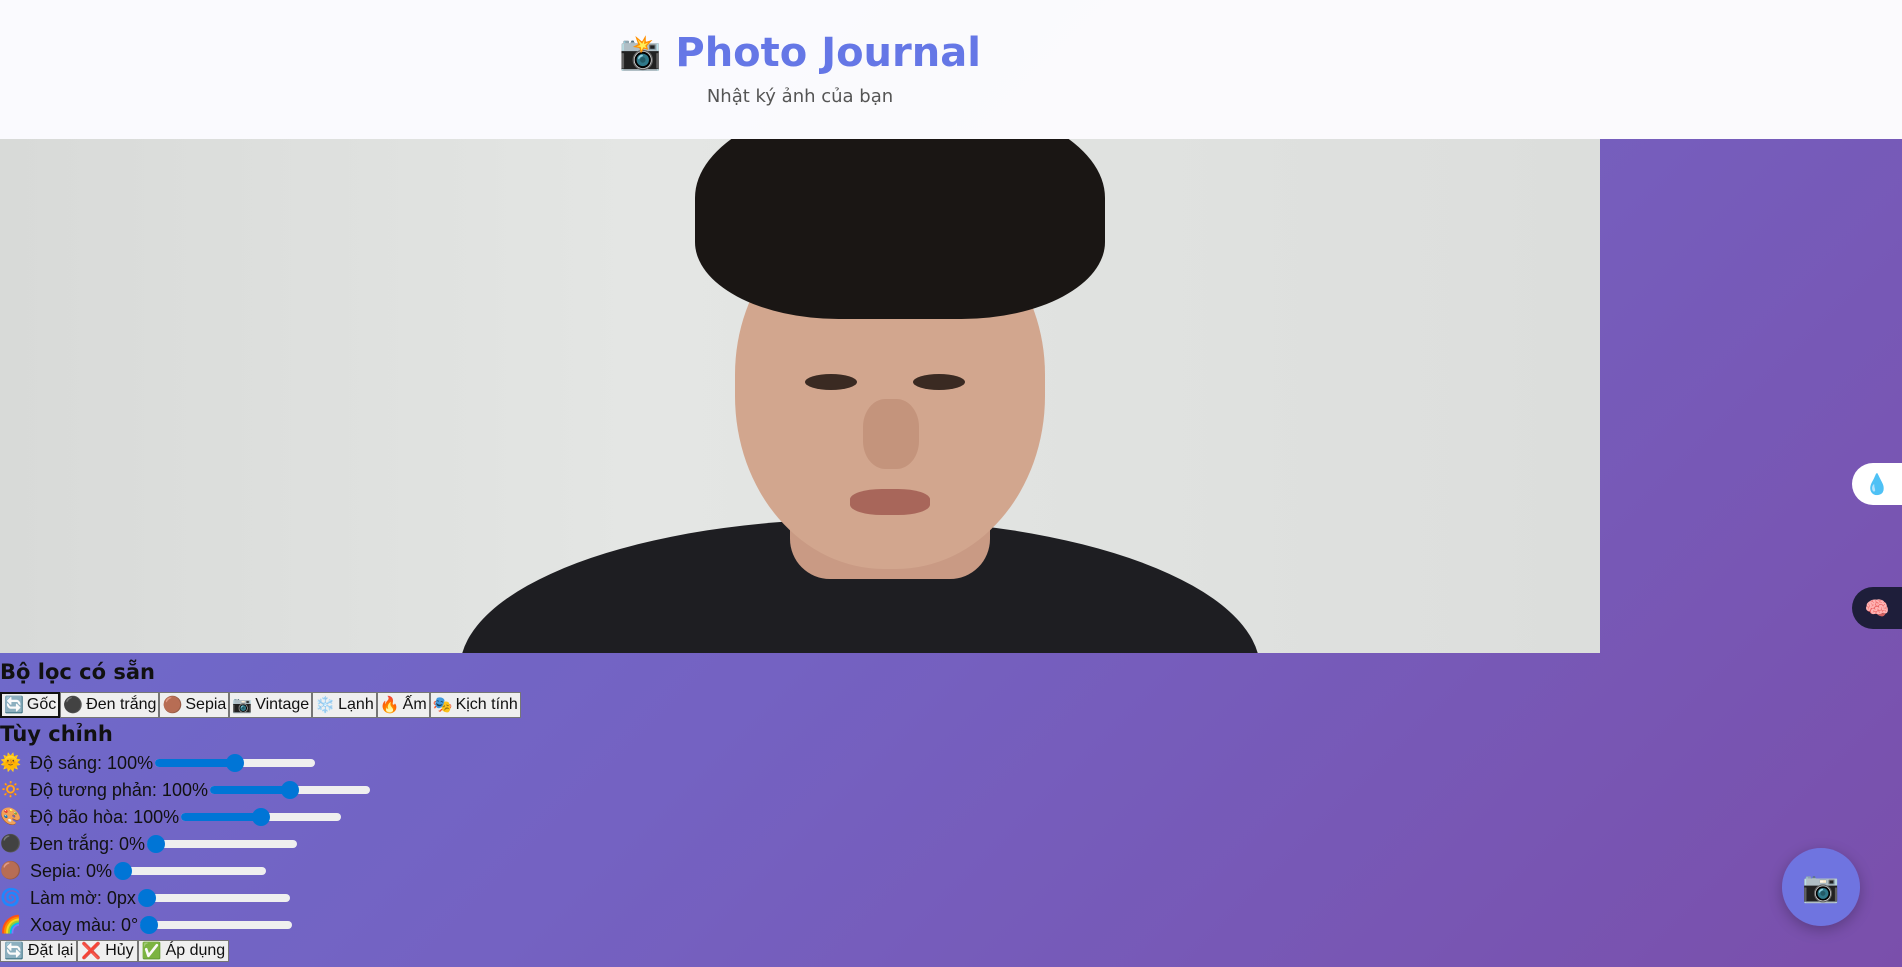  What do you see at coordinates (121, 704) in the screenshot?
I see `preset-filter-label: Đen trắng` at bounding box center [121, 704].